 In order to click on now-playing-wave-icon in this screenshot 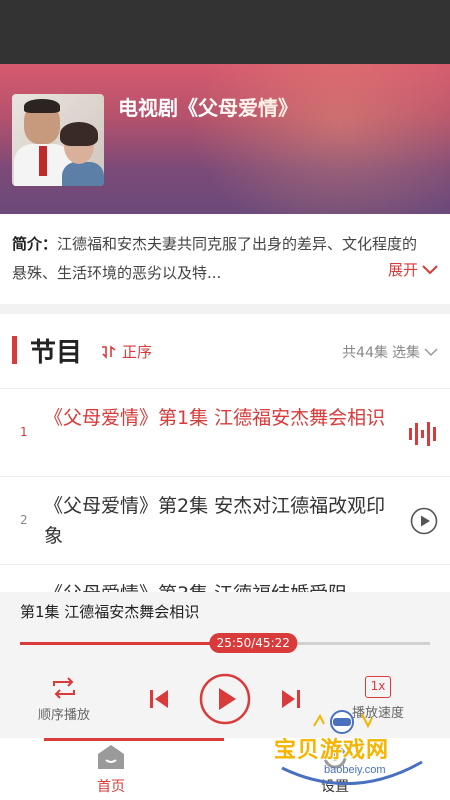, I will do `click(422, 434)`.